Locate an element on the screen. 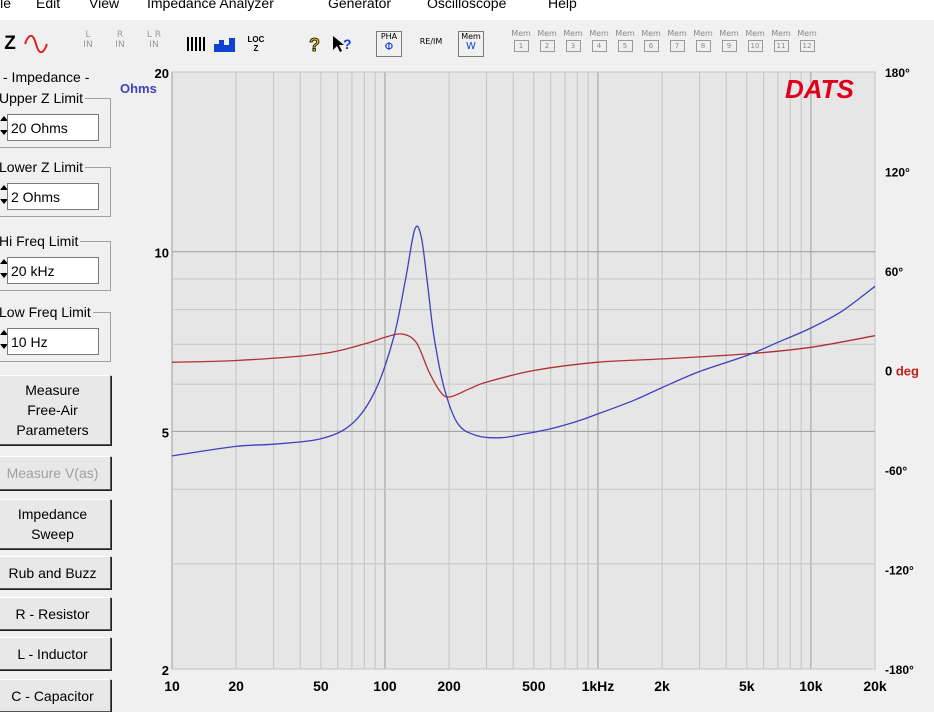 The width and height of the screenshot is (934, 712). memory-slot-5-button: Mem 5 is located at coordinates (625, 43).